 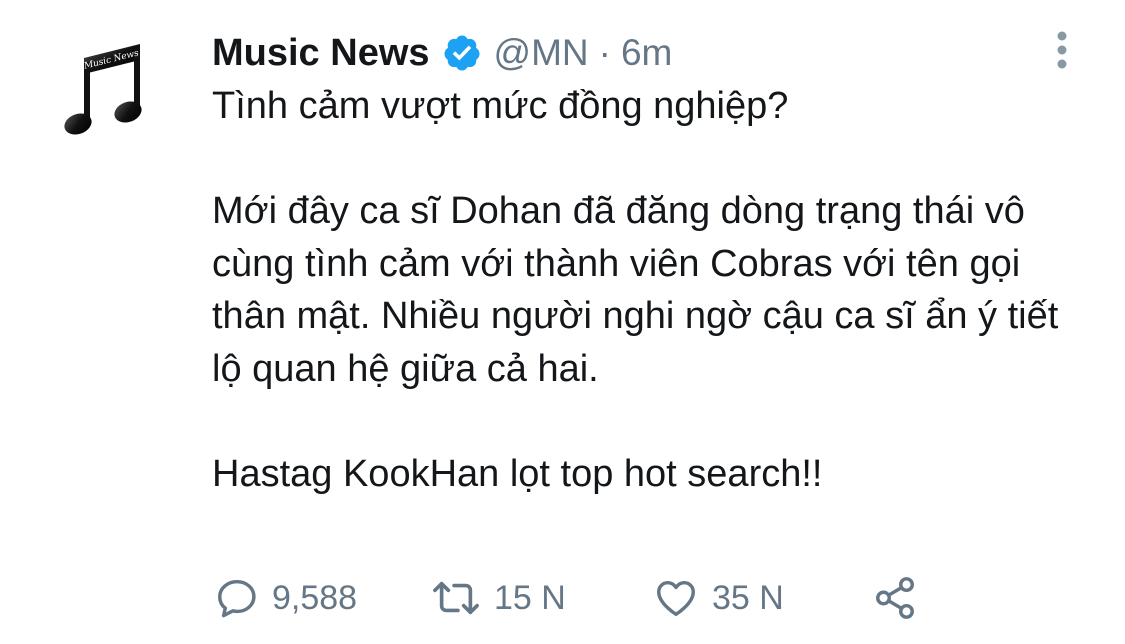 What do you see at coordinates (462, 53) in the screenshot?
I see `verified-badge-icon` at bounding box center [462, 53].